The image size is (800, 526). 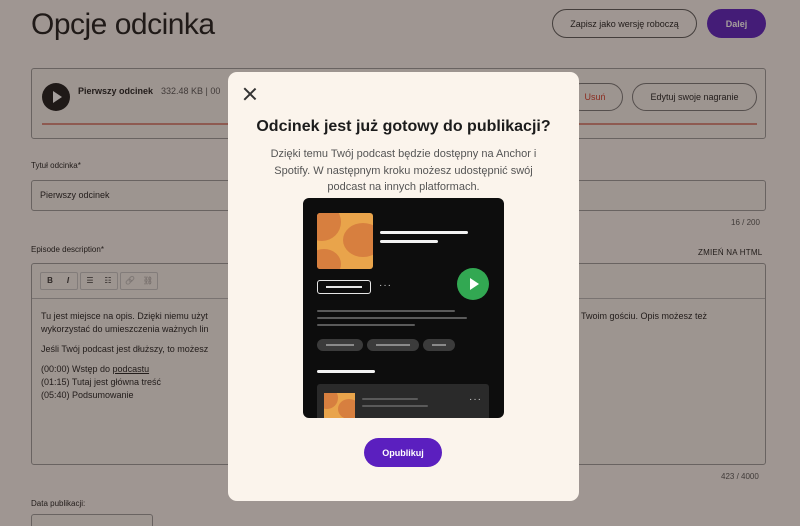 What do you see at coordinates (473, 284) in the screenshot?
I see `play-icon` at bounding box center [473, 284].